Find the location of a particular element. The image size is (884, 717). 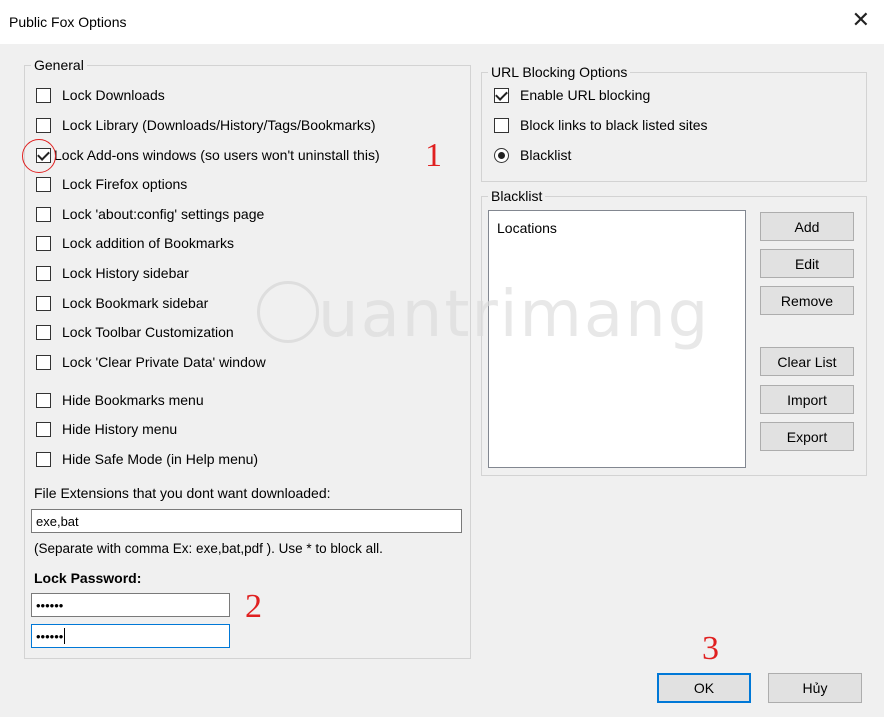

password-confirm-value: •••••• is located at coordinates (50, 636).